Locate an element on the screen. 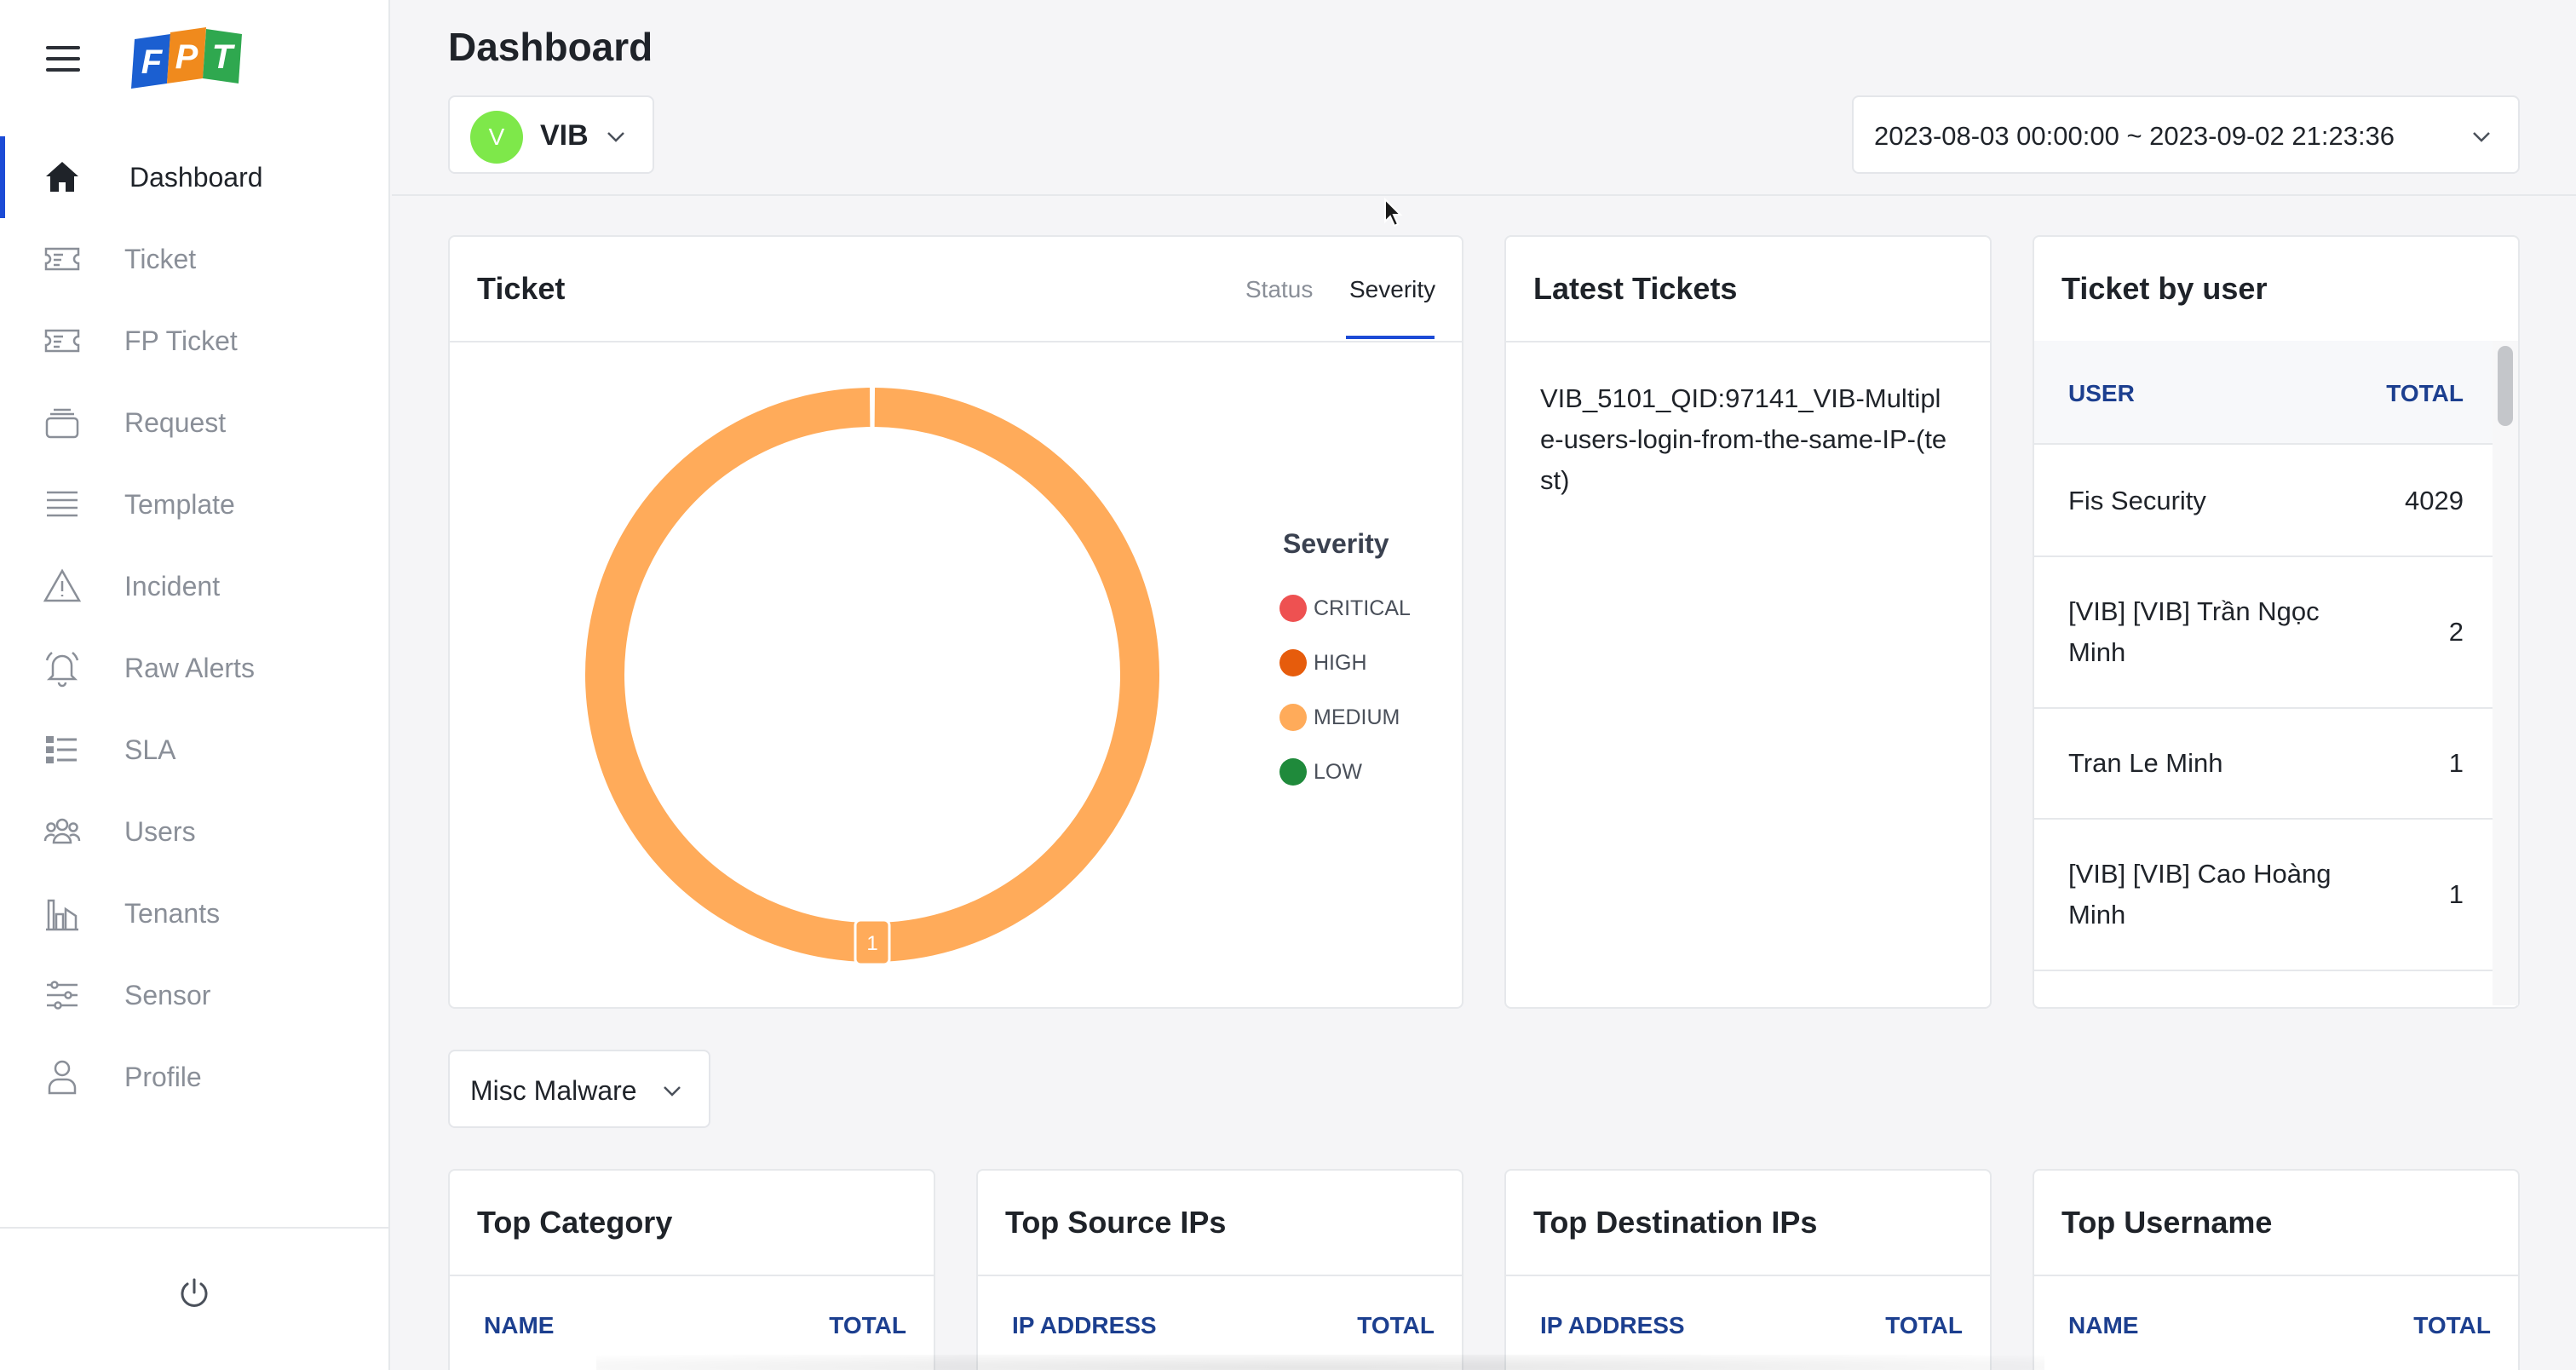 This screenshot has height=1370, width=2576. legend-label: HIGH is located at coordinates (1340, 663).